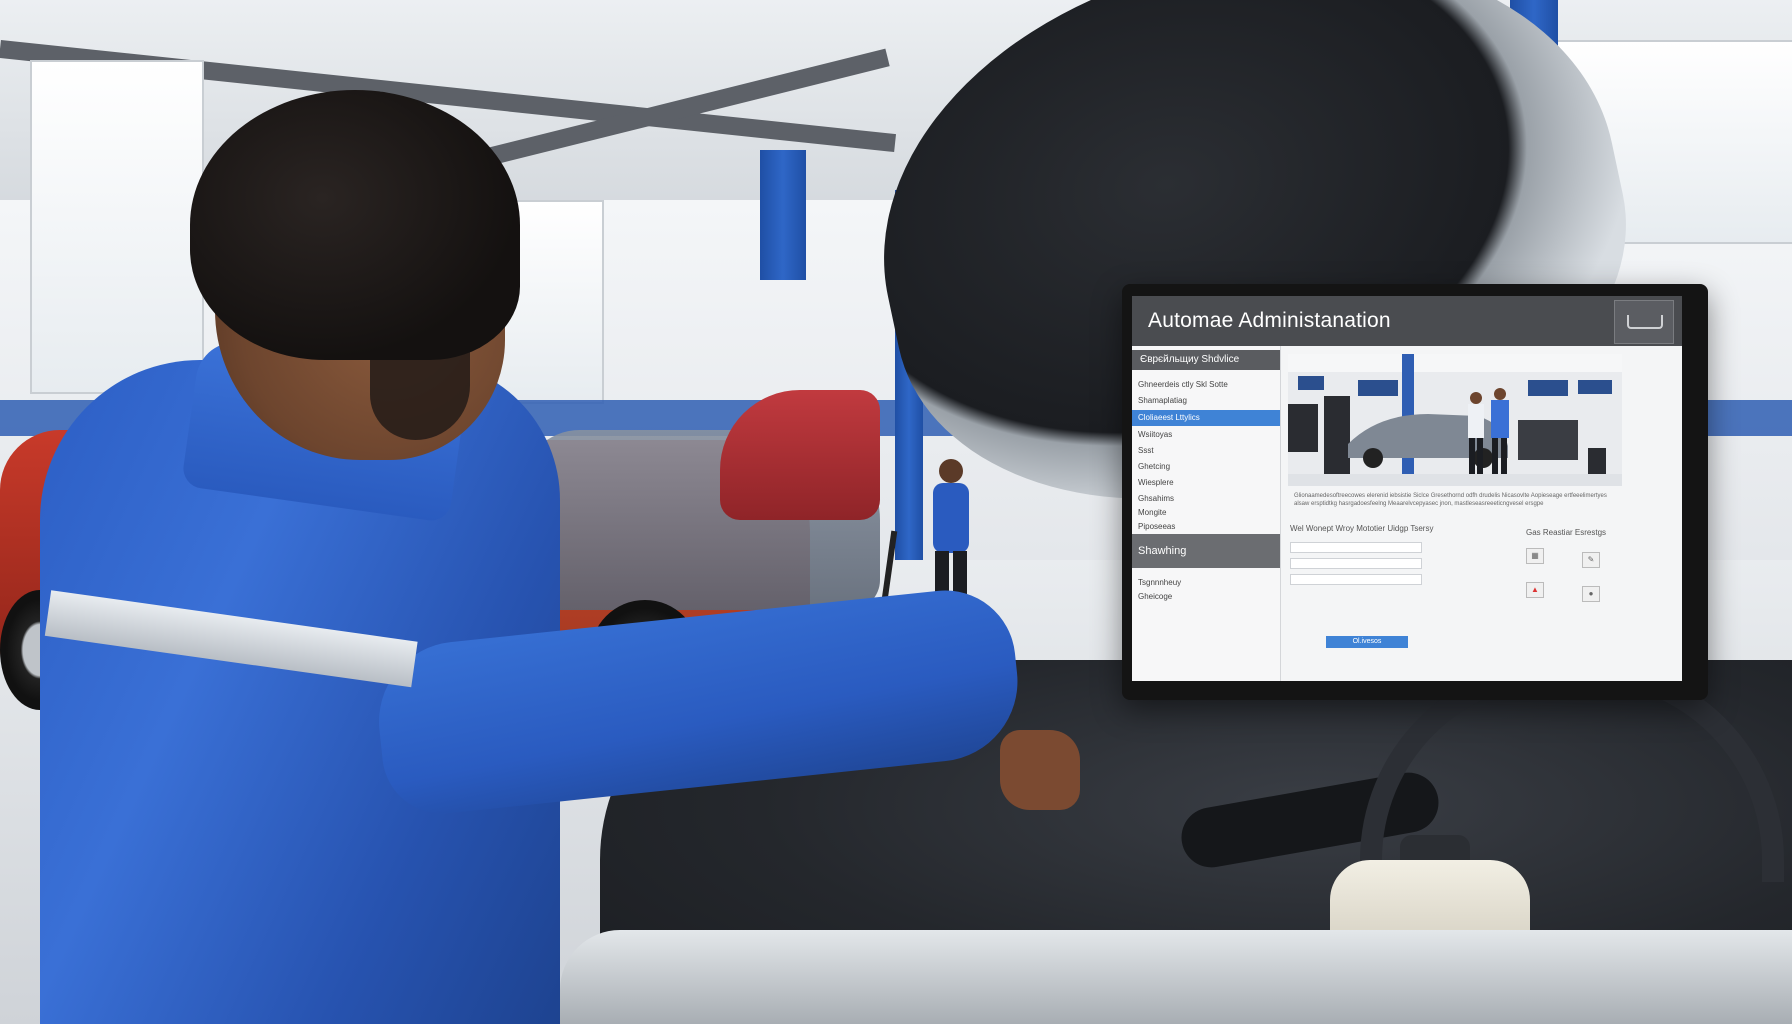 Image resolution: width=1792 pixels, height=1024 pixels. What do you see at coordinates (1455, 420) in the screenshot?
I see `workshop-photo` at bounding box center [1455, 420].